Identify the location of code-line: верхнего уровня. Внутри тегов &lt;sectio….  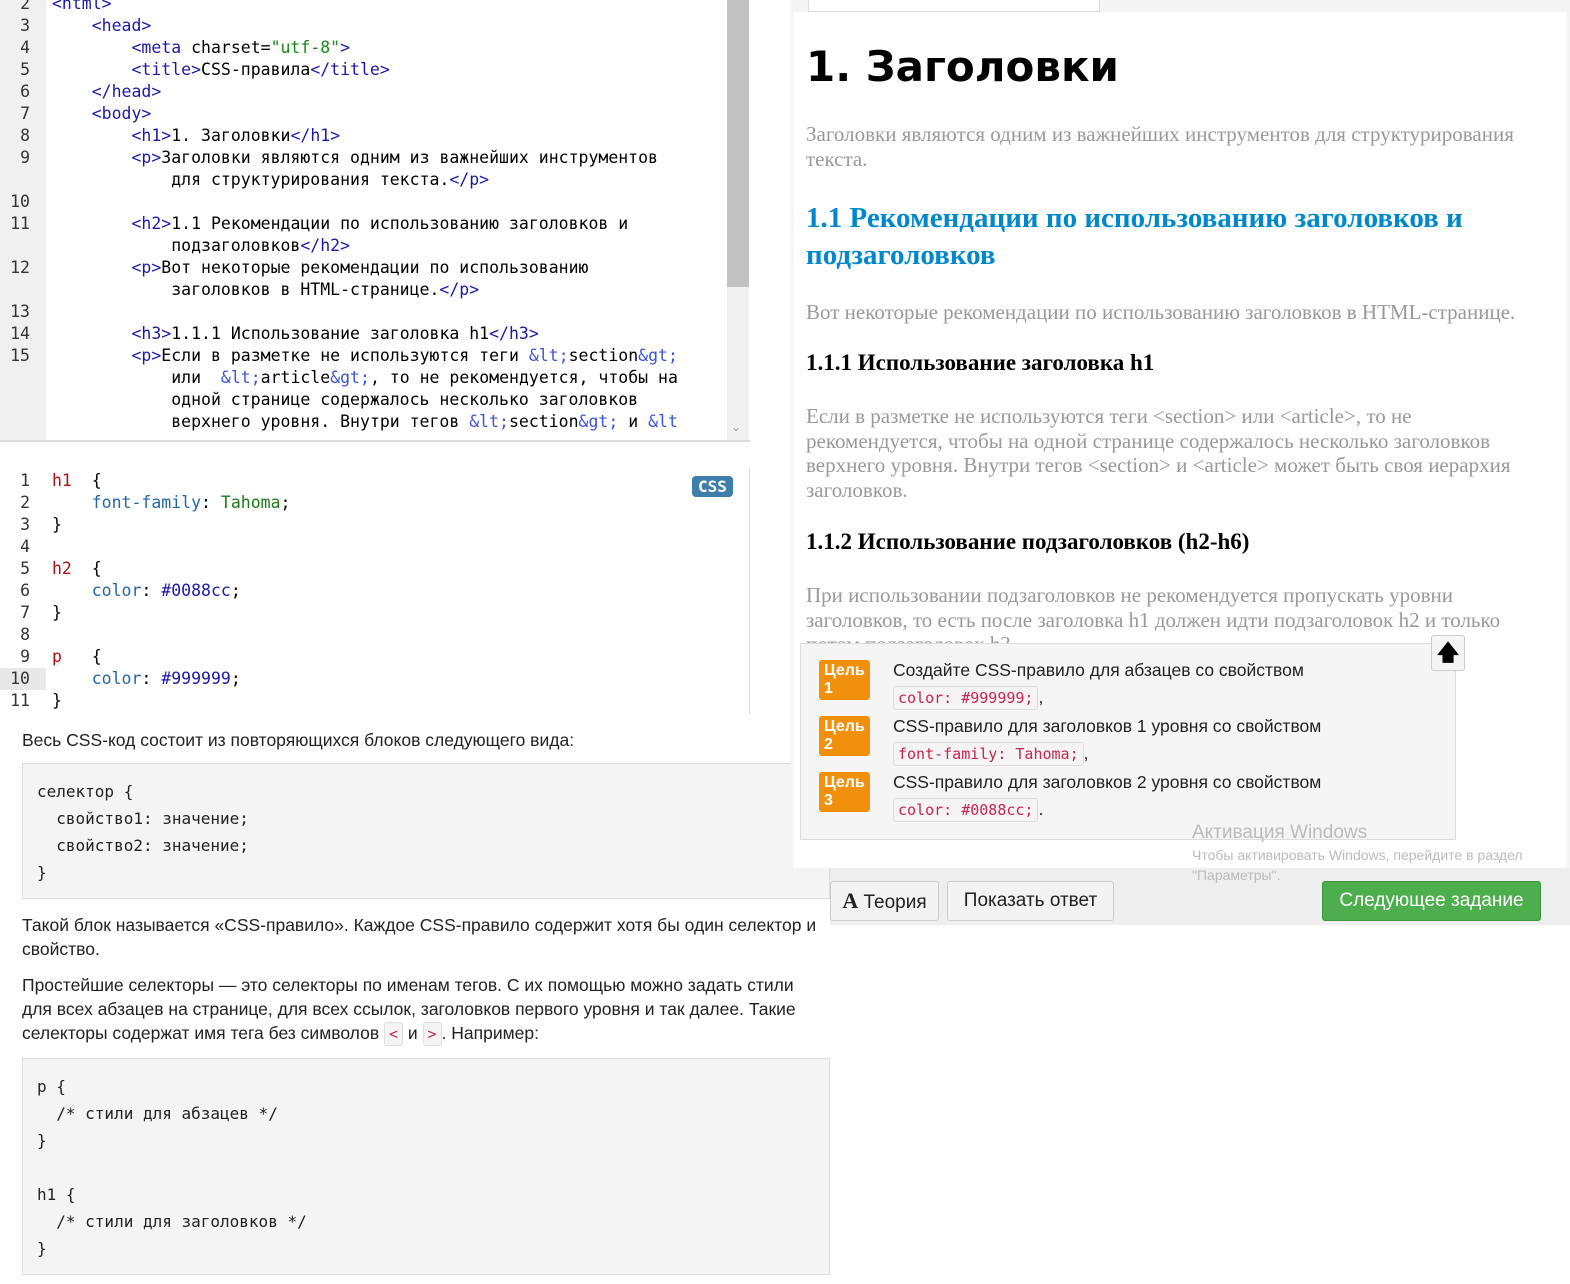
(365, 422).